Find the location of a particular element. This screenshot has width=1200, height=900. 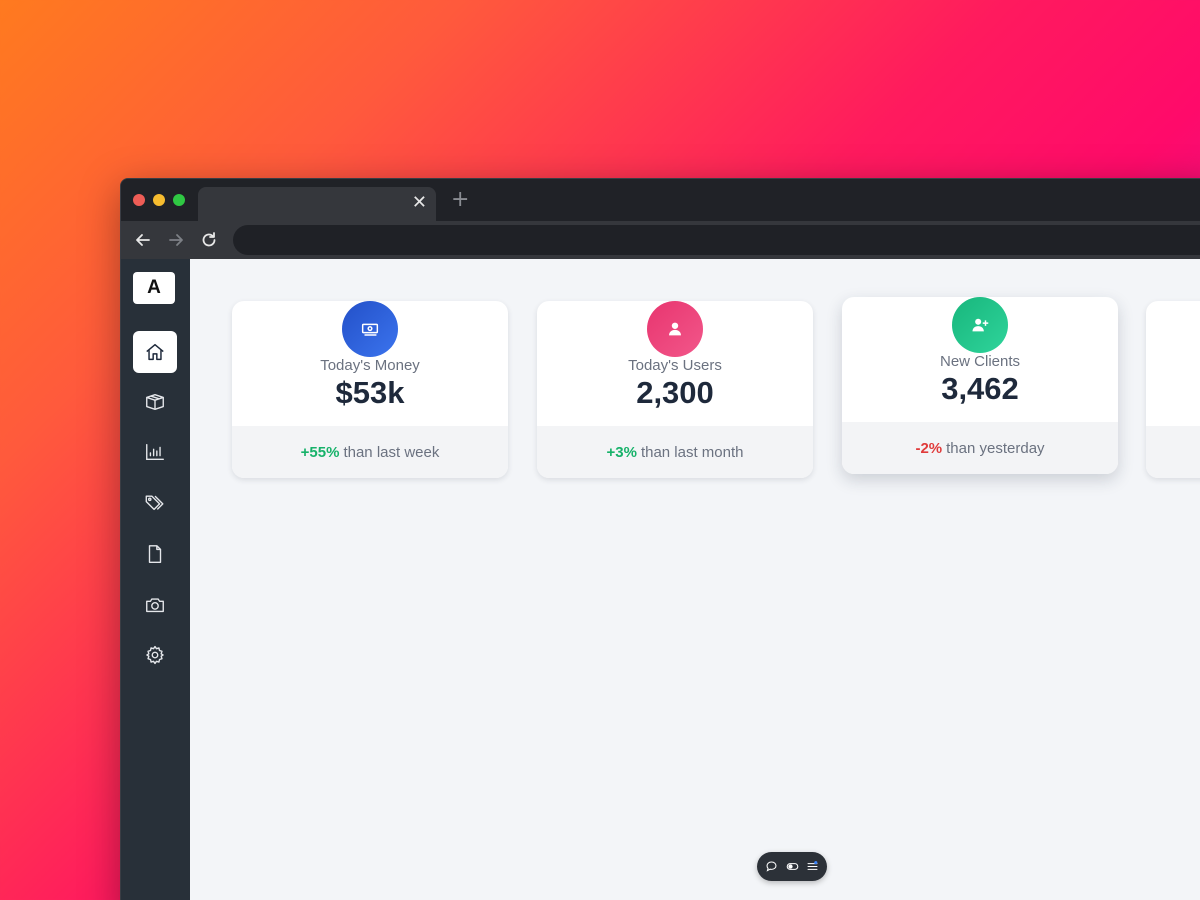

card-label: New Clients is located at coordinates (980, 361).